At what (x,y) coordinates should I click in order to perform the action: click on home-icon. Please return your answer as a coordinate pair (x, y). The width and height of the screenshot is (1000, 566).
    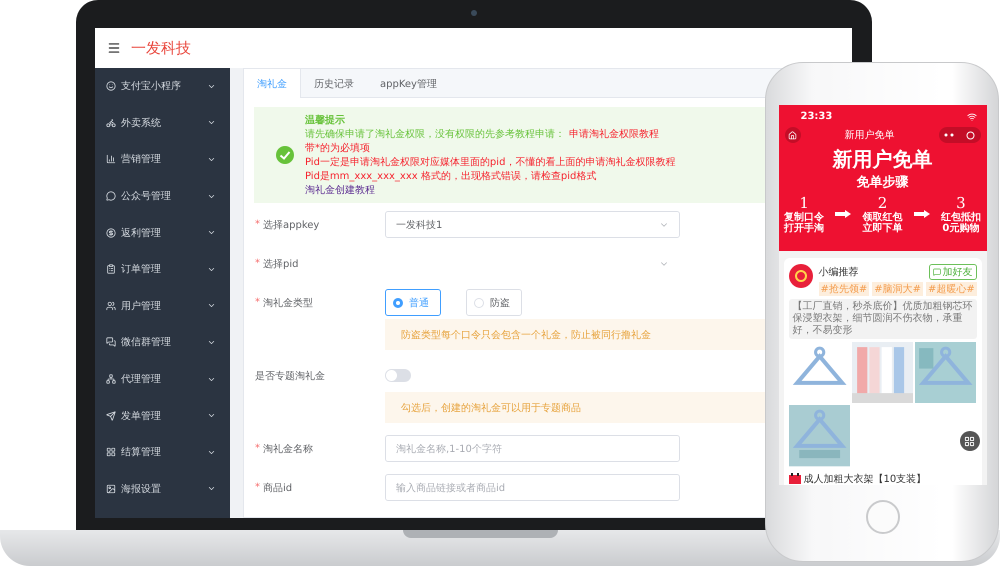
    Looking at the image, I should click on (792, 135).